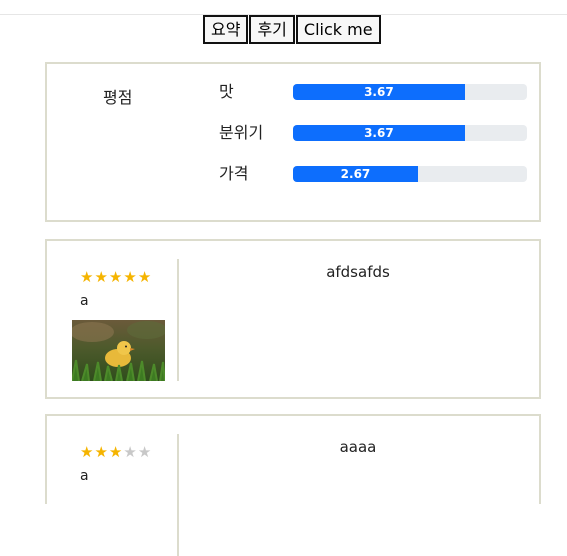 The height and width of the screenshot is (556, 567). I want to click on tab-summary: 요약, so click(226, 29).